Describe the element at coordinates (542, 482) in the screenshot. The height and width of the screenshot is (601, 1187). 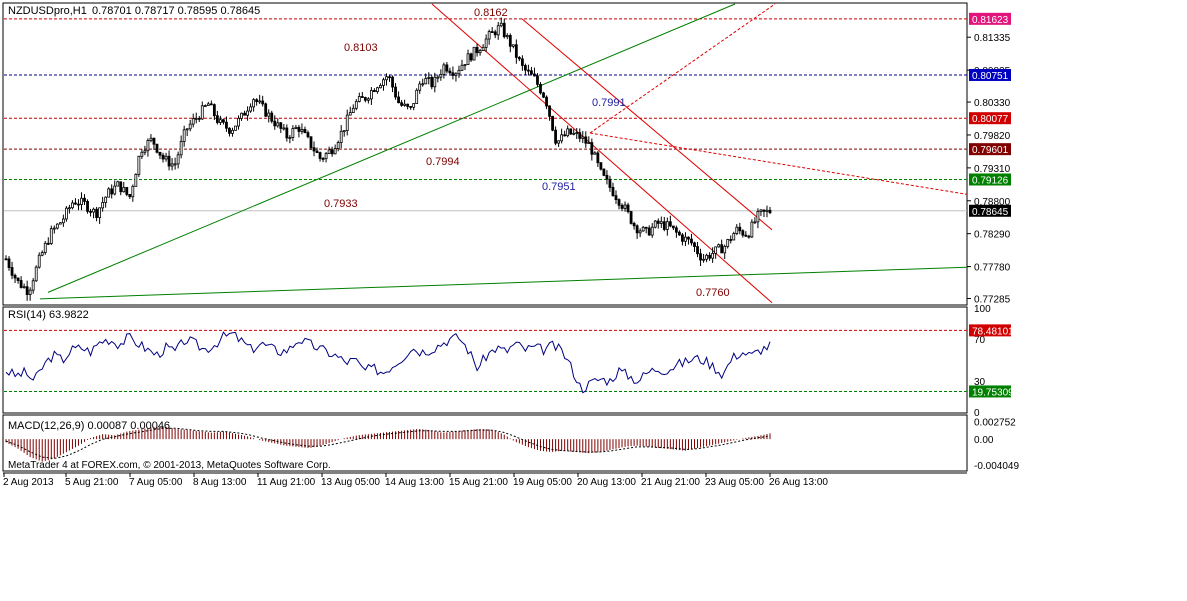
I see `time-axis-label: 19 Aug 05:00` at that location.